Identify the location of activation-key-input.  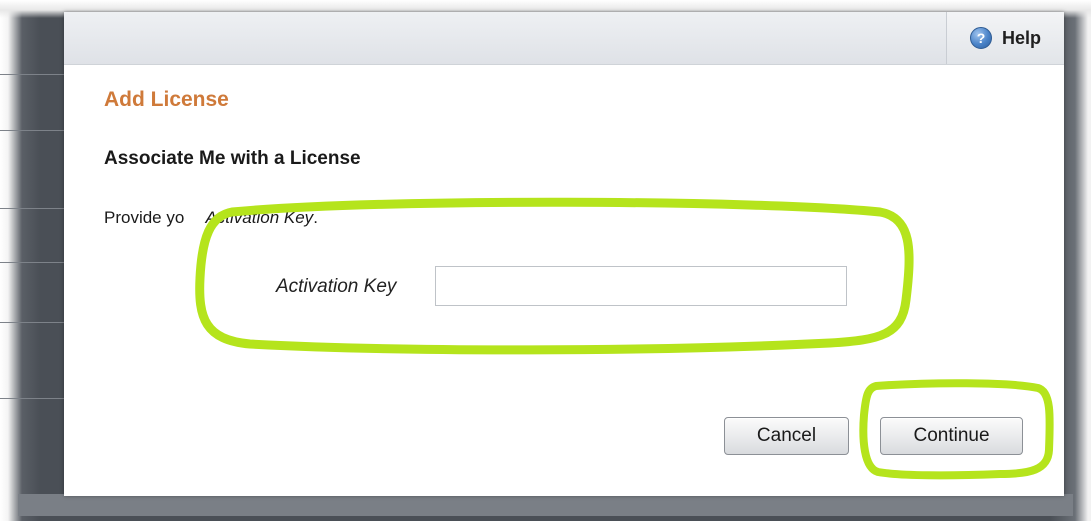
(641, 286).